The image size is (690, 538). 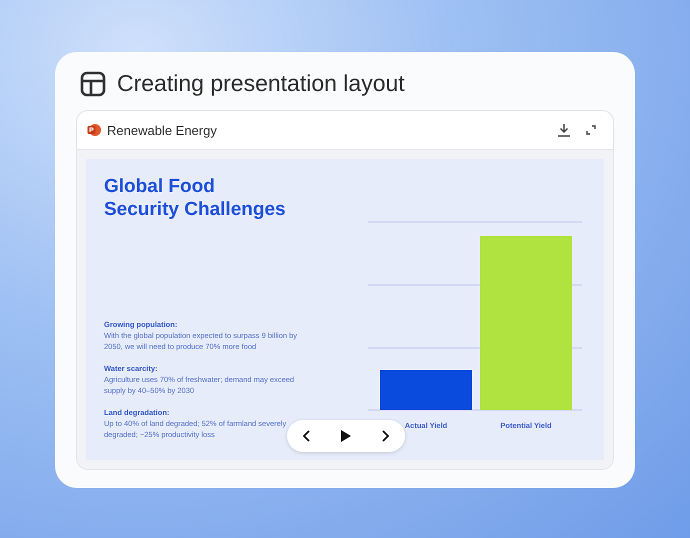 I want to click on file-name: Renewable Energy, so click(x=162, y=130).